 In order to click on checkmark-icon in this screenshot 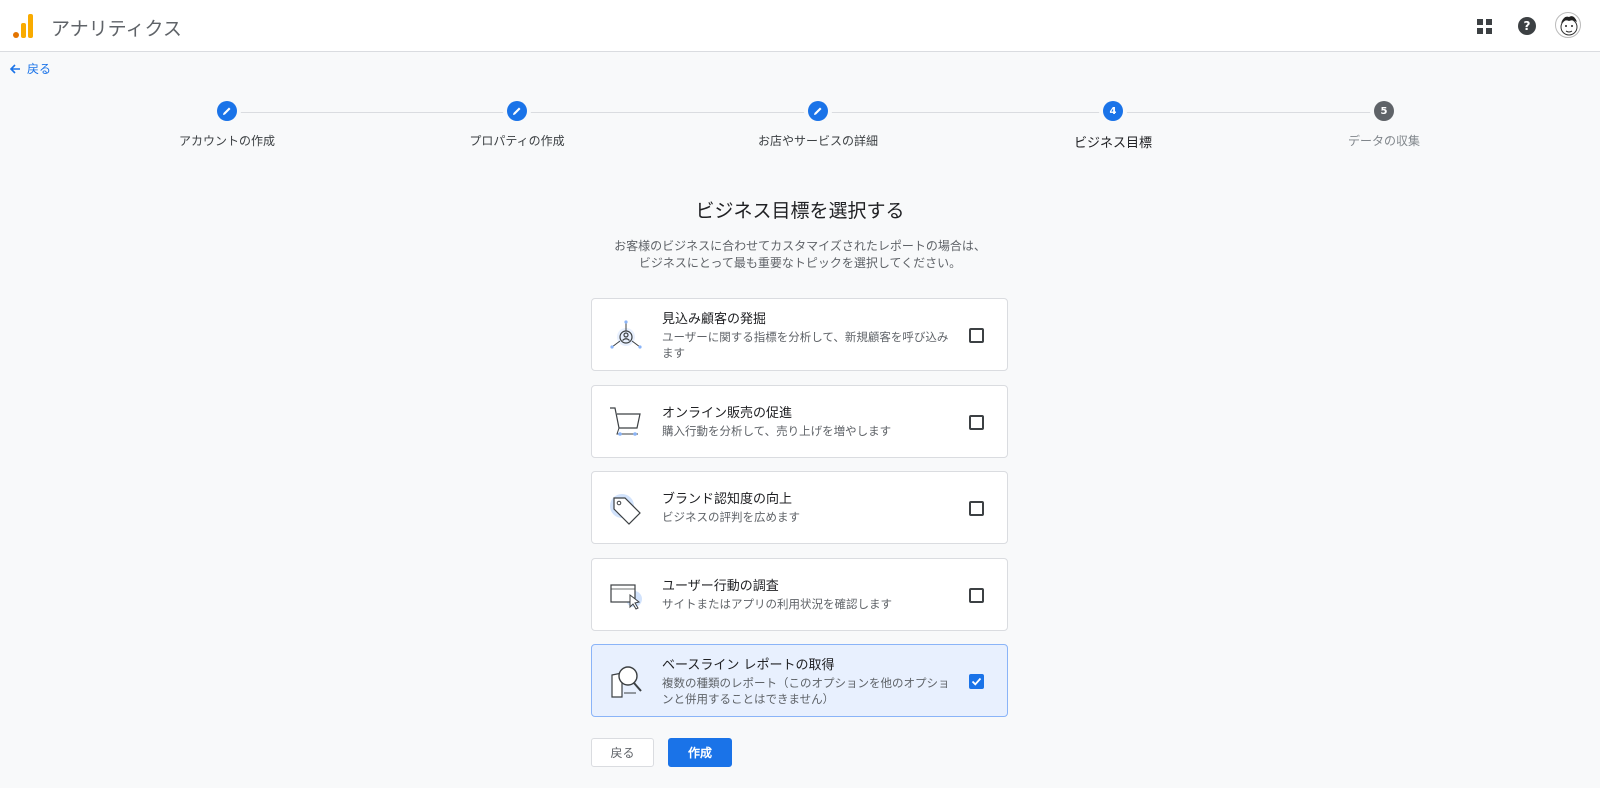, I will do `click(976, 681)`.